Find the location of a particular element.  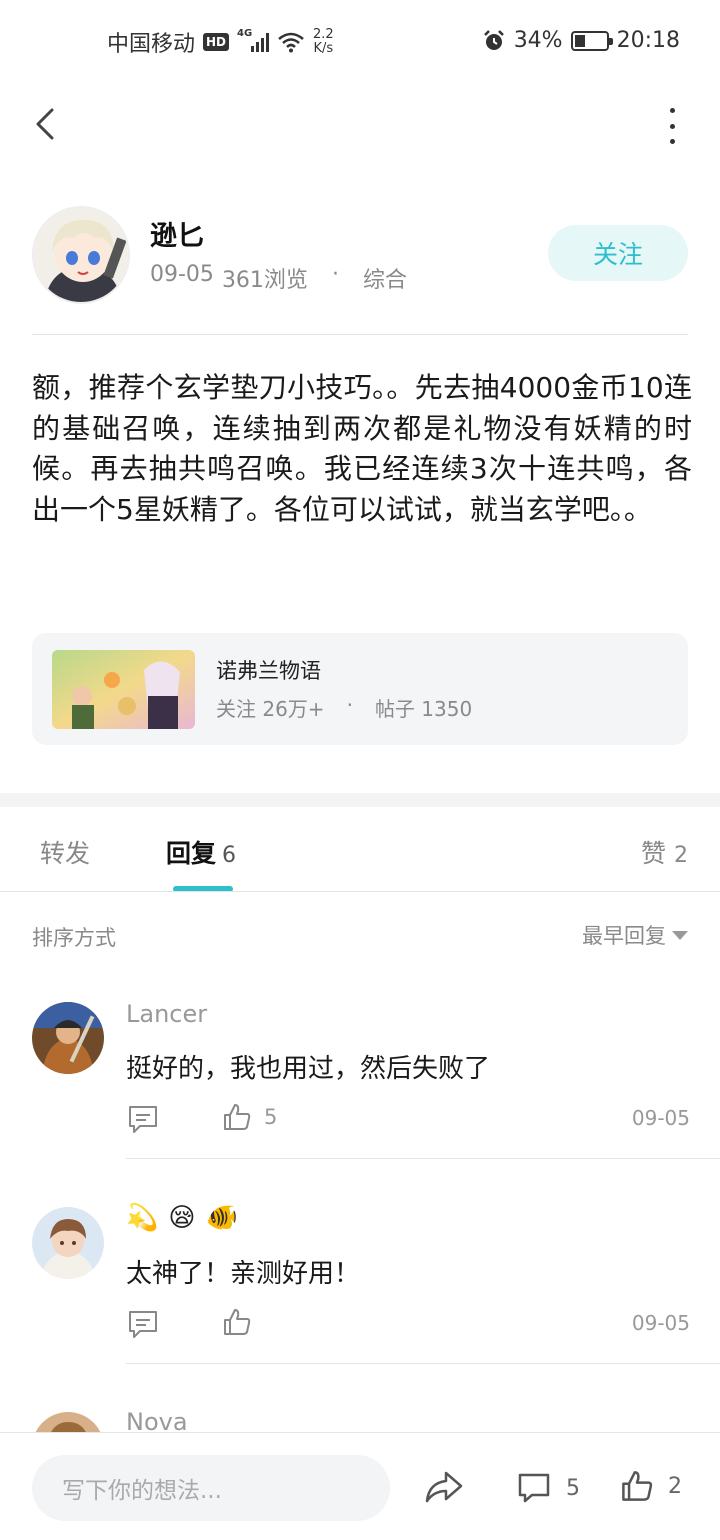

emoji-dizzy: 💫 is located at coordinates (142, 1218).